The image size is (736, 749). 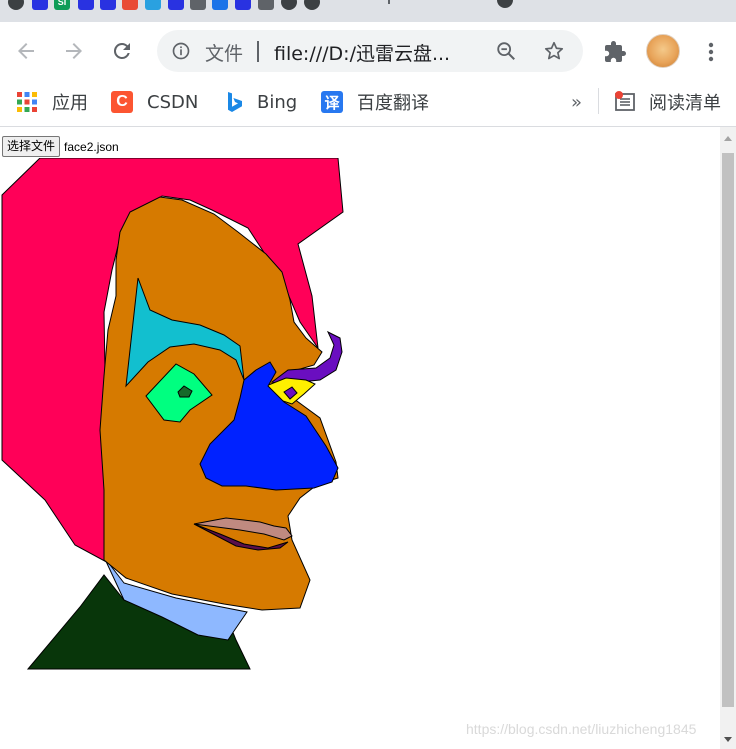 What do you see at coordinates (615, 52) in the screenshot?
I see `extensions-puzzle-icon` at bounding box center [615, 52].